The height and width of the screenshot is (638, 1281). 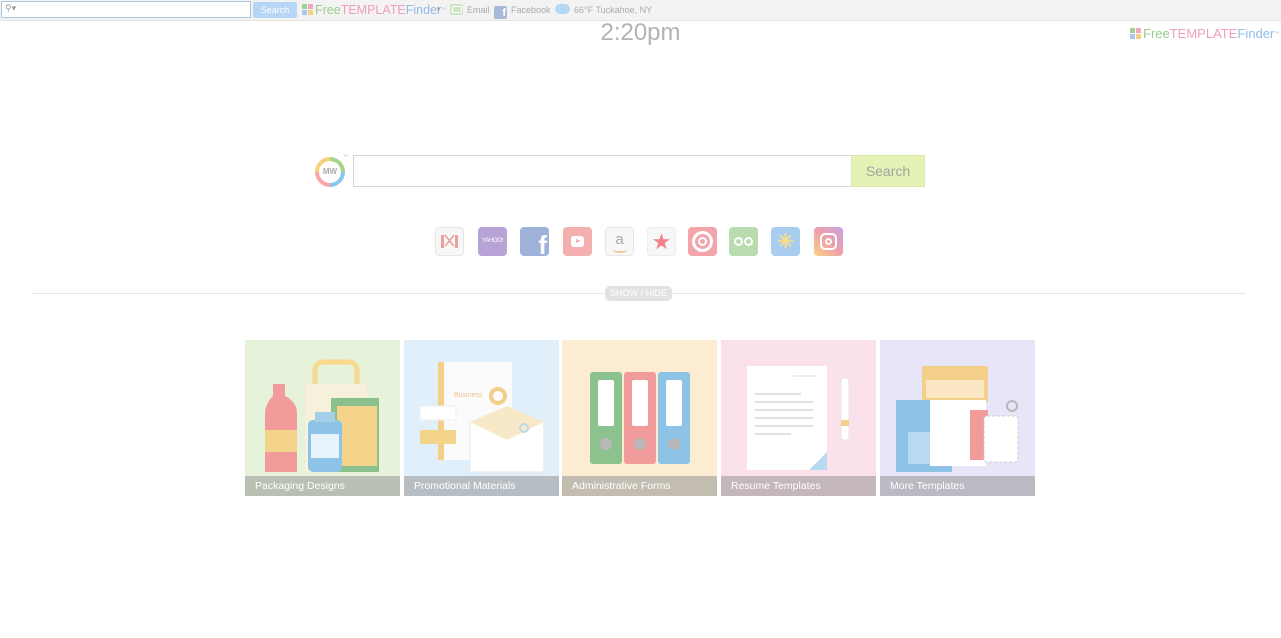 What do you see at coordinates (610, 171) in the screenshot?
I see `main-search-input` at bounding box center [610, 171].